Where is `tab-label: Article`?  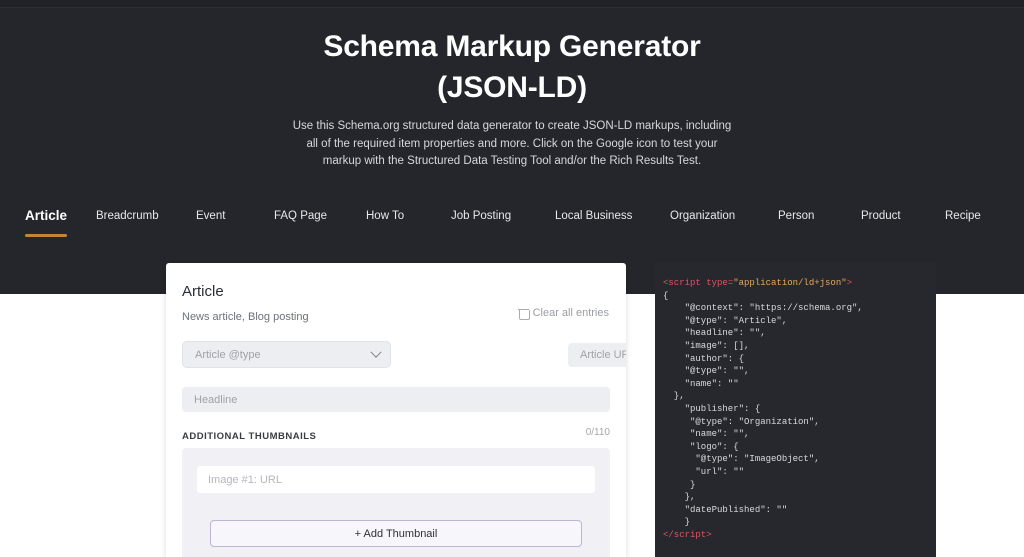
tab-label: Article is located at coordinates (46, 215).